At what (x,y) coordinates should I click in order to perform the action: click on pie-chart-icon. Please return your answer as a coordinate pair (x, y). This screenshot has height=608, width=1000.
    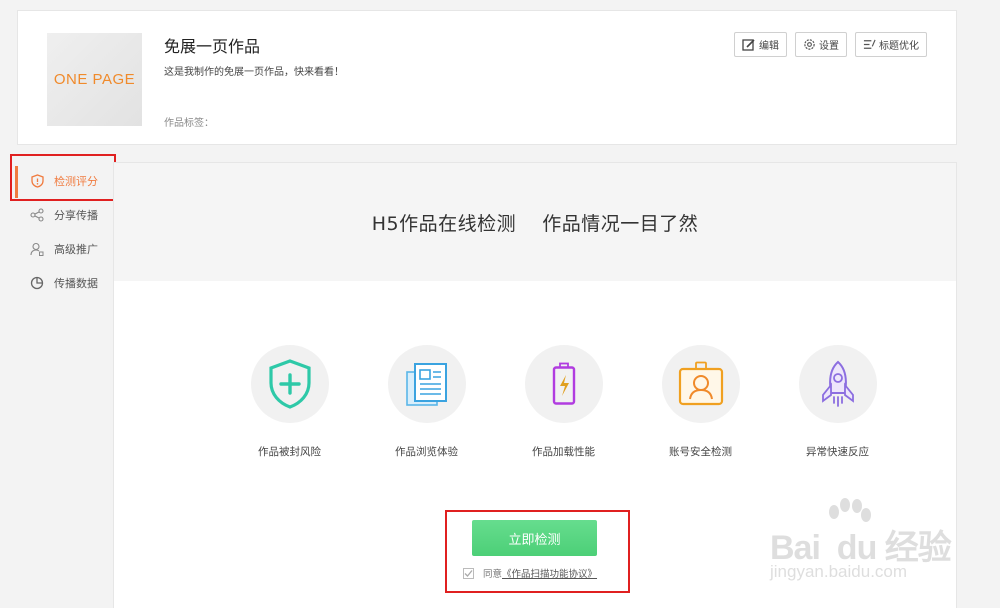
    Looking at the image, I should click on (37, 283).